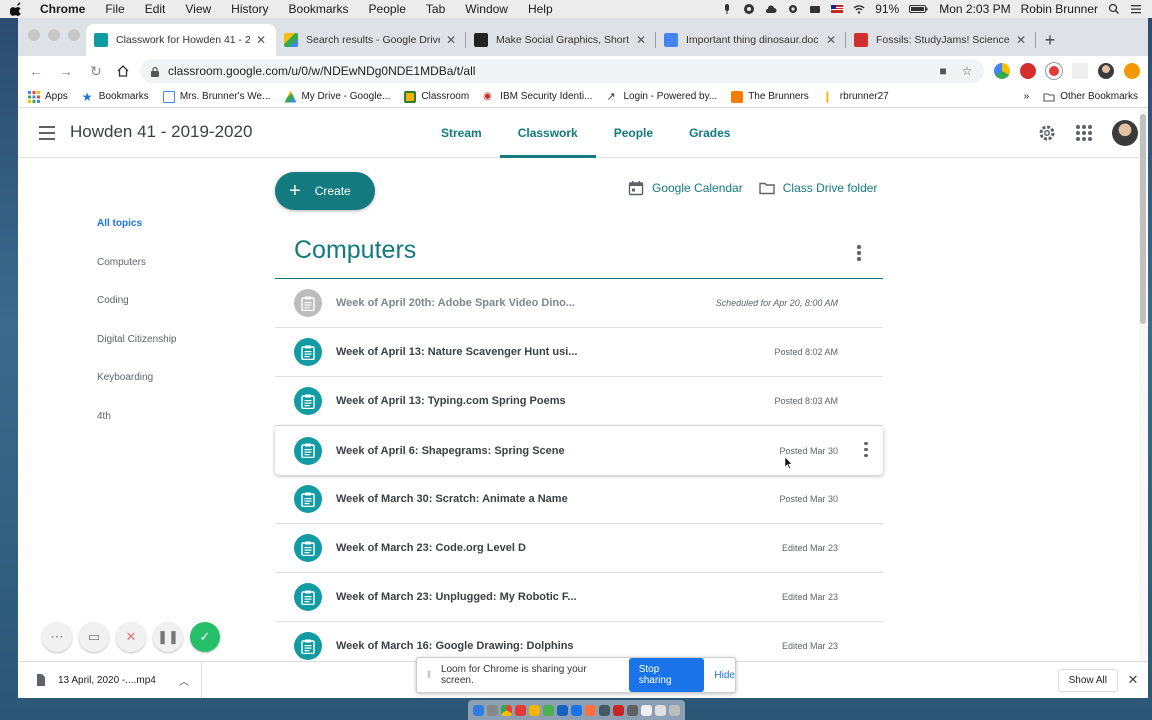 The height and width of the screenshot is (720, 1152). What do you see at coordinates (1027, 96) in the screenshot?
I see `bookmarks-overflow-button: »` at bounding box center [1027, 96].